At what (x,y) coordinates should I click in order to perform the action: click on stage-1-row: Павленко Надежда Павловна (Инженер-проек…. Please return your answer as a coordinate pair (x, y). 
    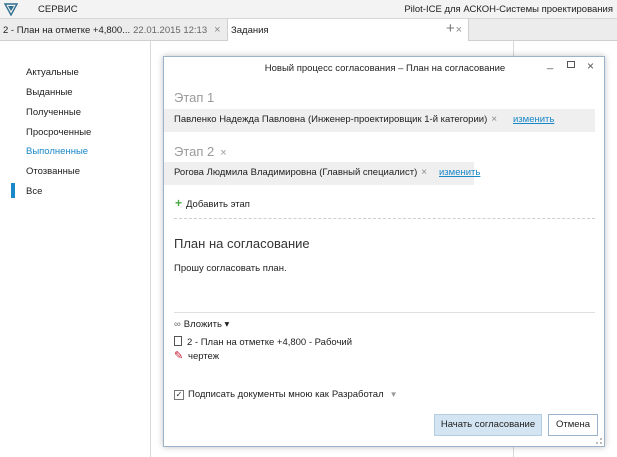
    Looking at the image, I should click on (379, 120).